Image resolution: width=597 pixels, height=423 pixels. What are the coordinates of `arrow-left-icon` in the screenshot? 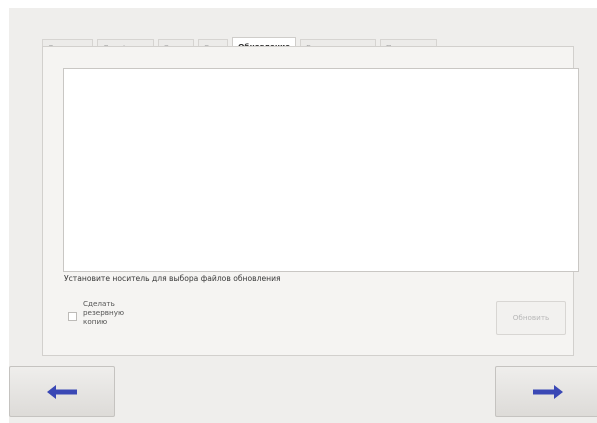 It's located at (62, 391).